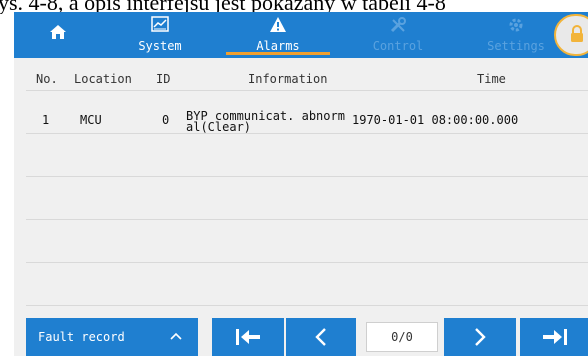  I want to click on cell-no: 1, so click(46, 120).